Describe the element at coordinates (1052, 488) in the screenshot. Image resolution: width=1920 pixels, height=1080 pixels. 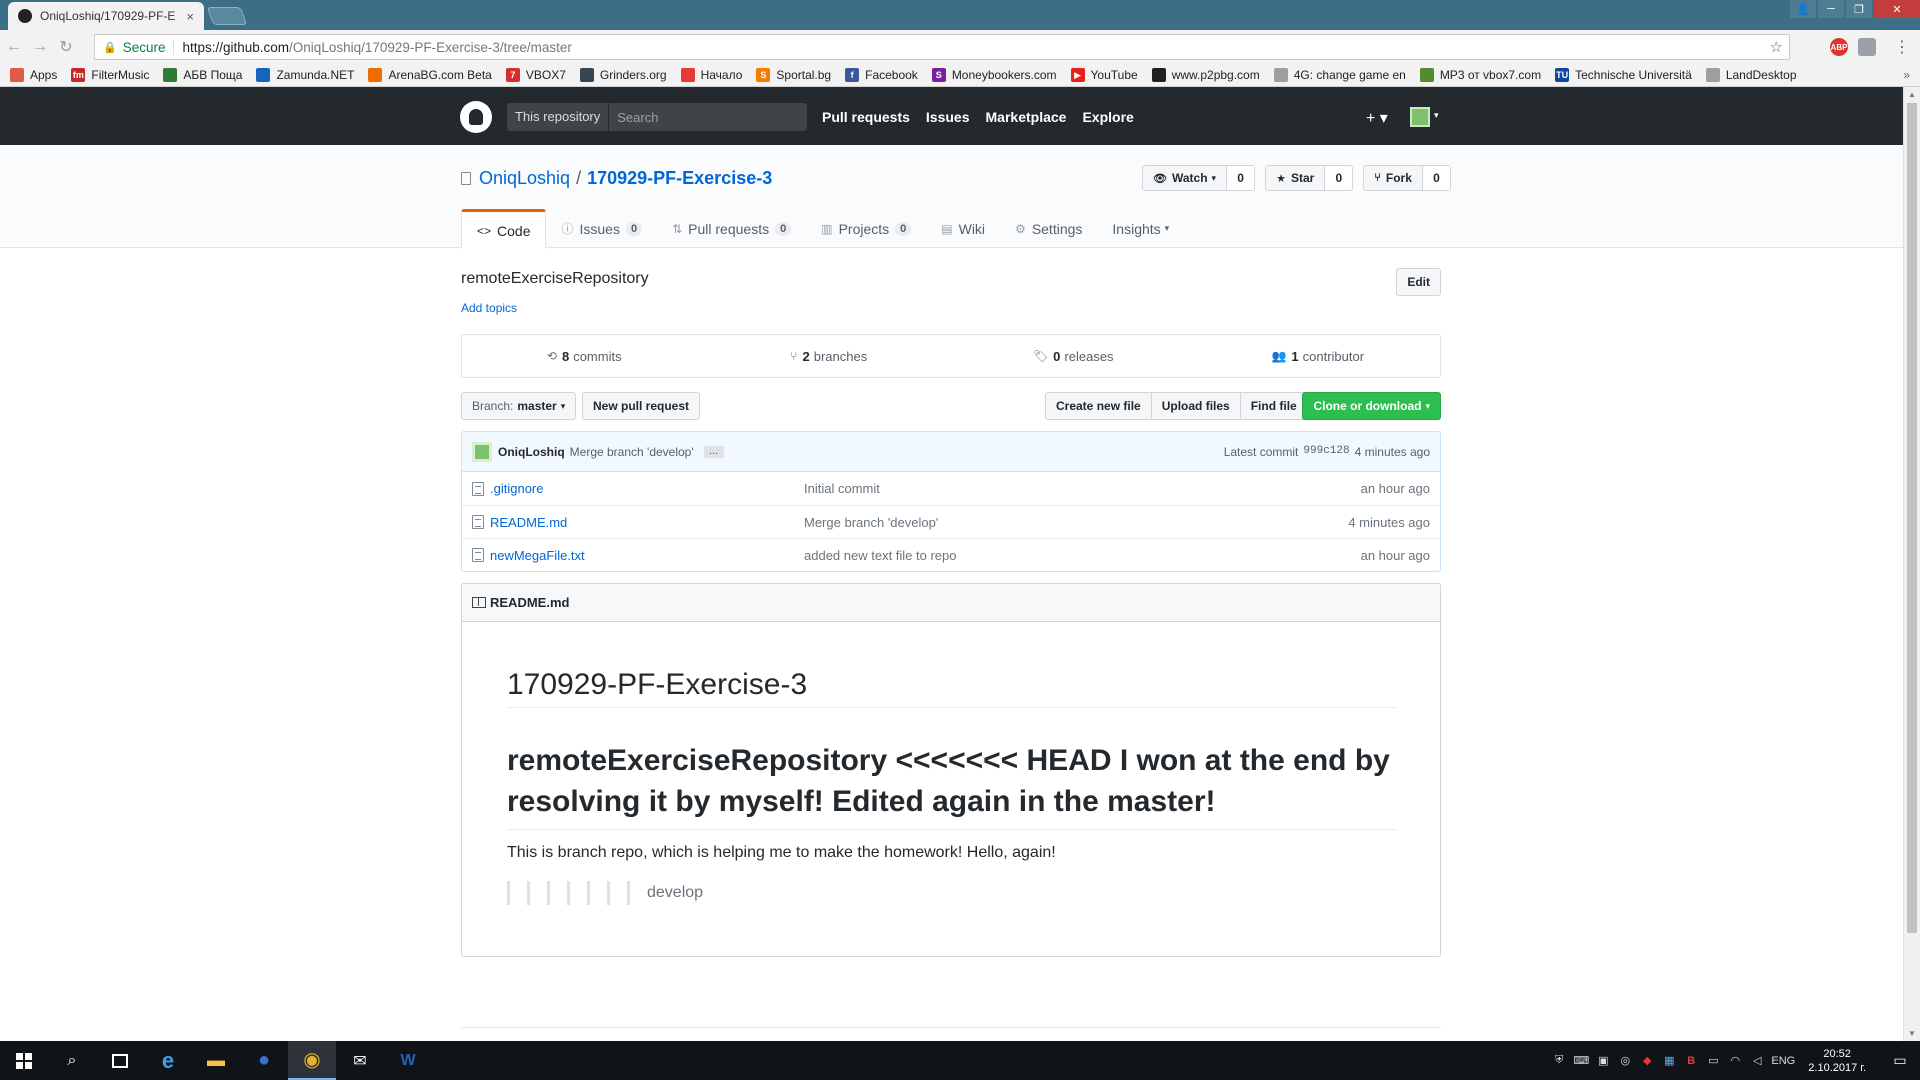
I see `file-commit-message: Initial commit` at that location.